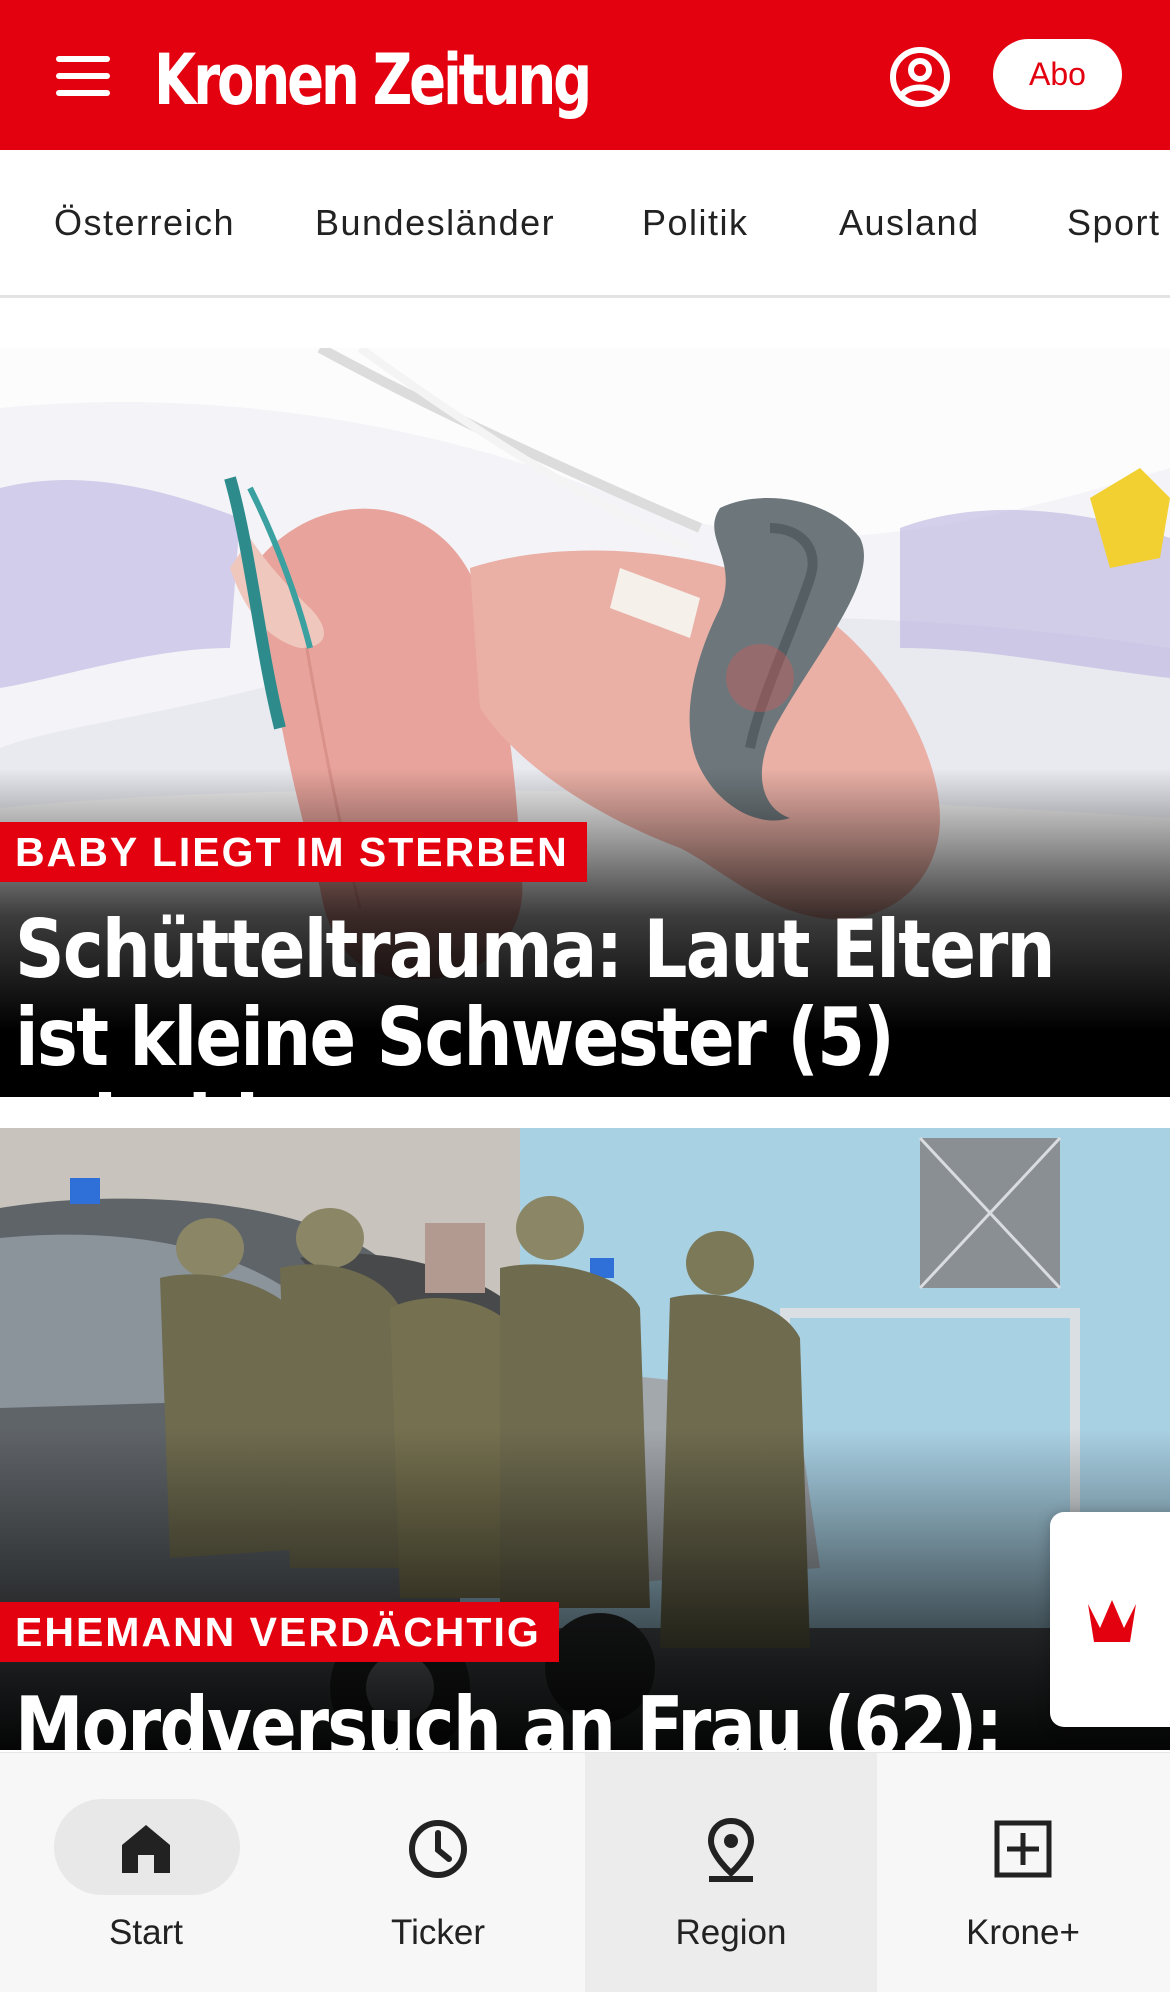  What do you see at coordinates (293, 852) in the screenshot?
I see `article-kicker: BABY LIEGT IM STERBEN` at bounding box center [293, 852].